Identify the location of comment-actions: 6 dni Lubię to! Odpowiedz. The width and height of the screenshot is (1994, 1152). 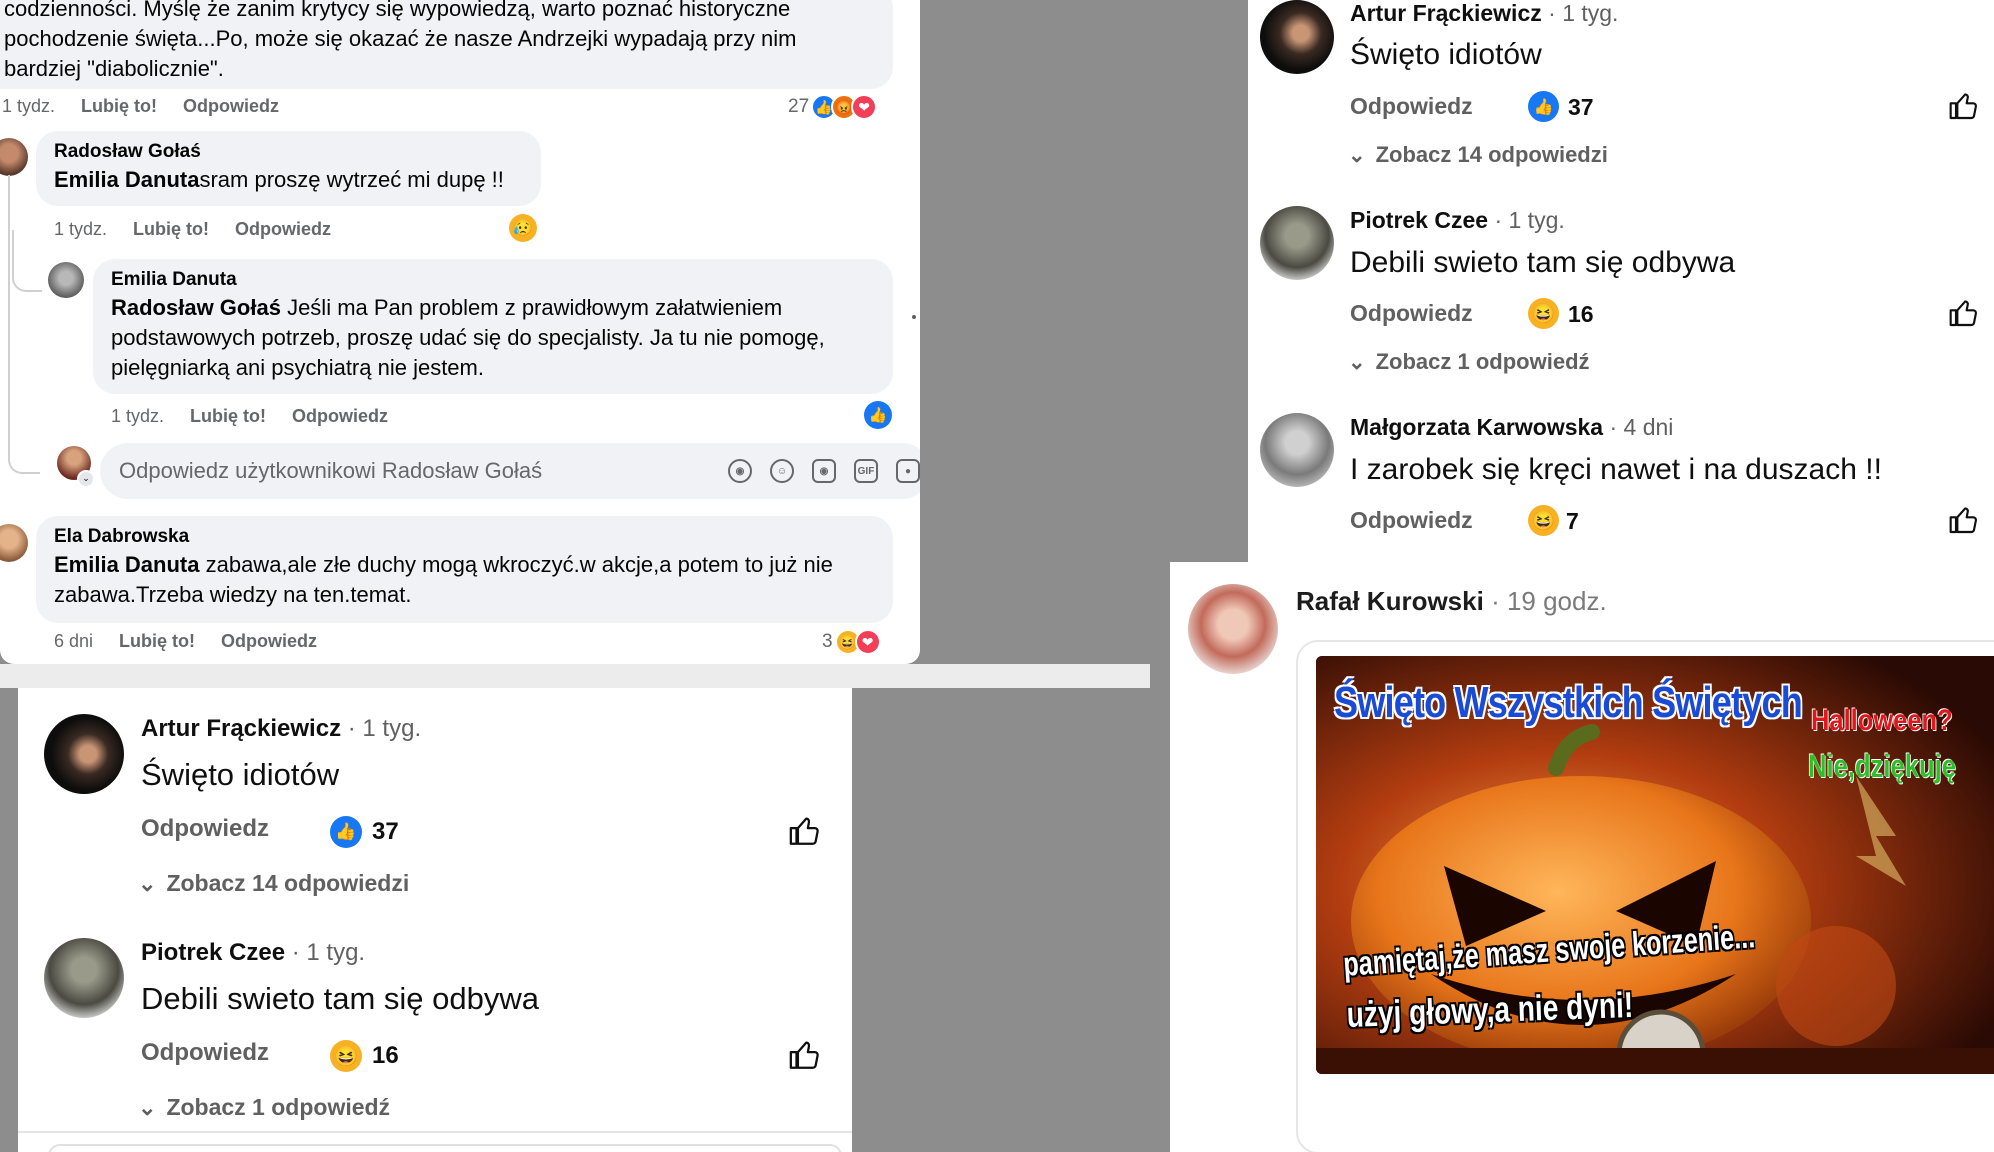
(185, 641).